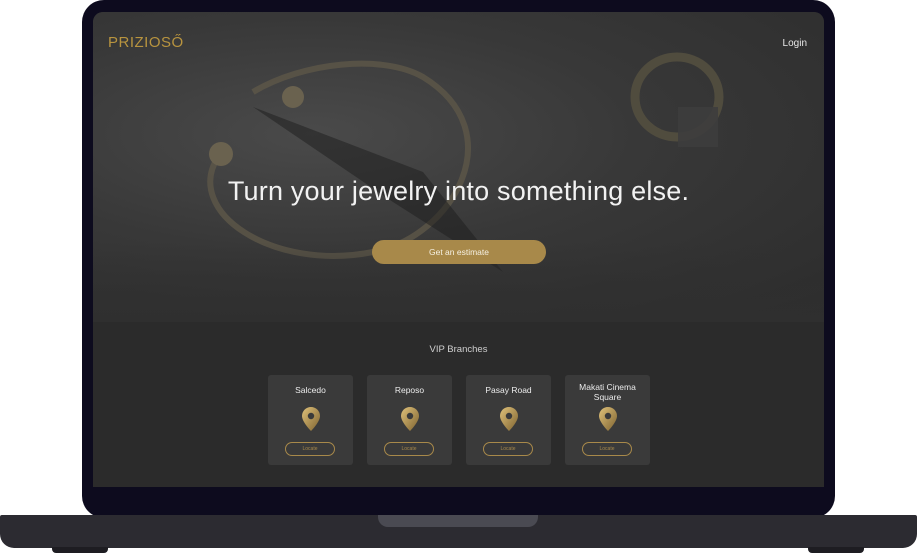 This screenshot has width=917, height=553. What do you see at coordinates (458, 191) in the screenshot?
I see `hero-headline: Turn your jewelry into something else.` at bounding box center [458, 191].